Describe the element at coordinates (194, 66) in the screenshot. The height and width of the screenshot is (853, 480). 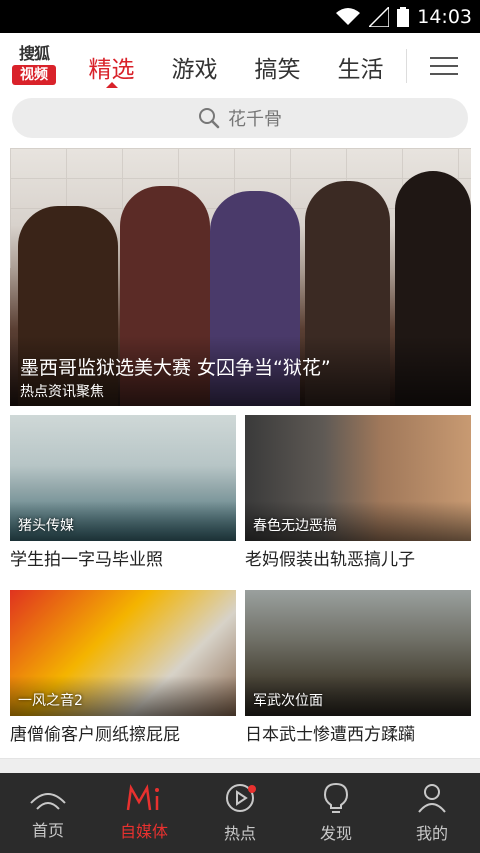
I see `tab-games: 游戏` at that location.